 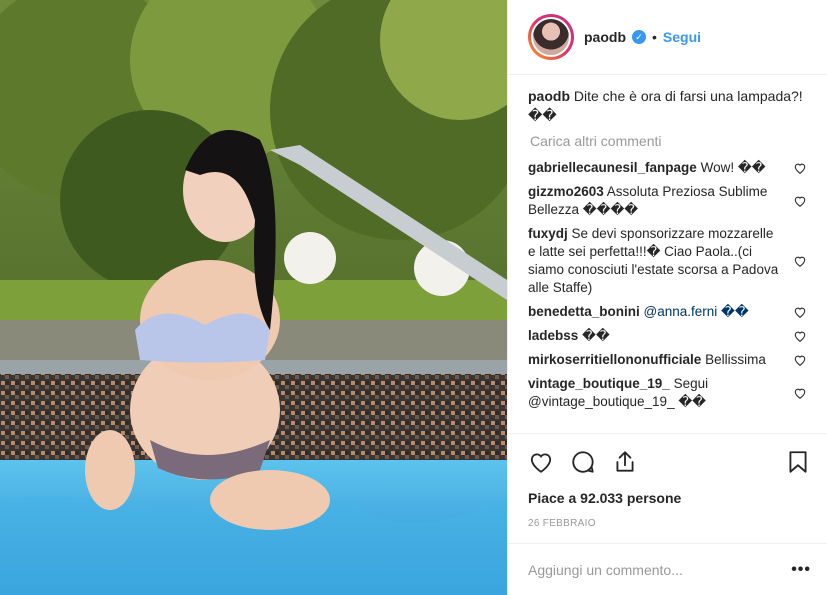 I want to click on comment-text: ��, so click(x=596, y=335).